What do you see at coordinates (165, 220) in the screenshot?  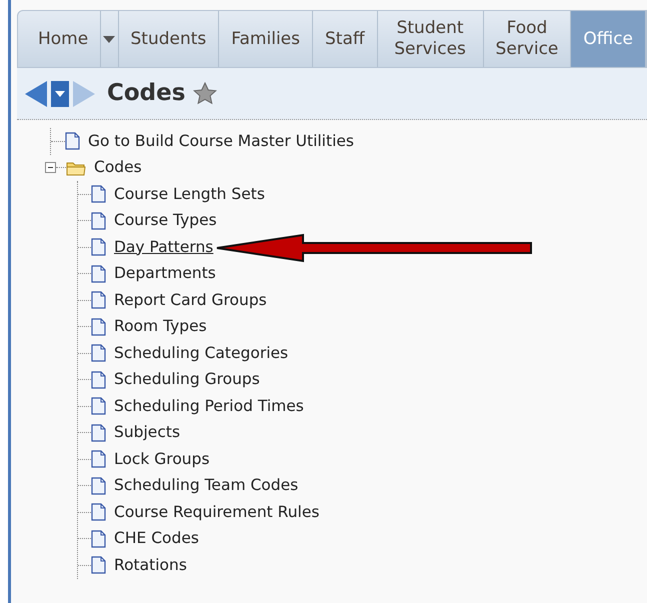 I see `tree-item: Course Types` at bounding box center [165, 220].